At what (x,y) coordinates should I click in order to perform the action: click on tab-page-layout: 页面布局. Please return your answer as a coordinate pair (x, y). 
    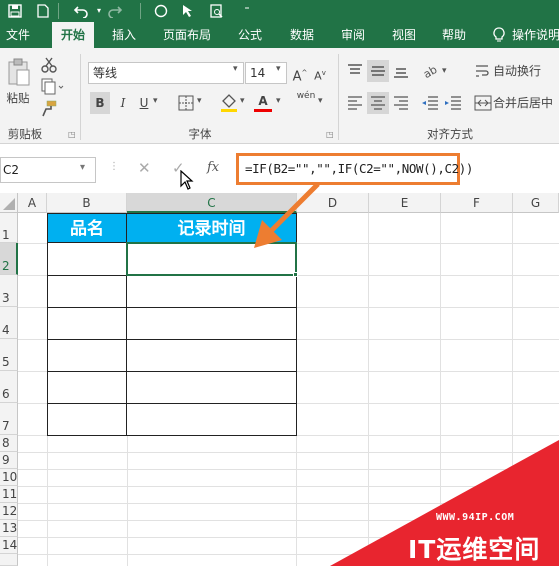
    Looking at the image, I should click on (187, 35).